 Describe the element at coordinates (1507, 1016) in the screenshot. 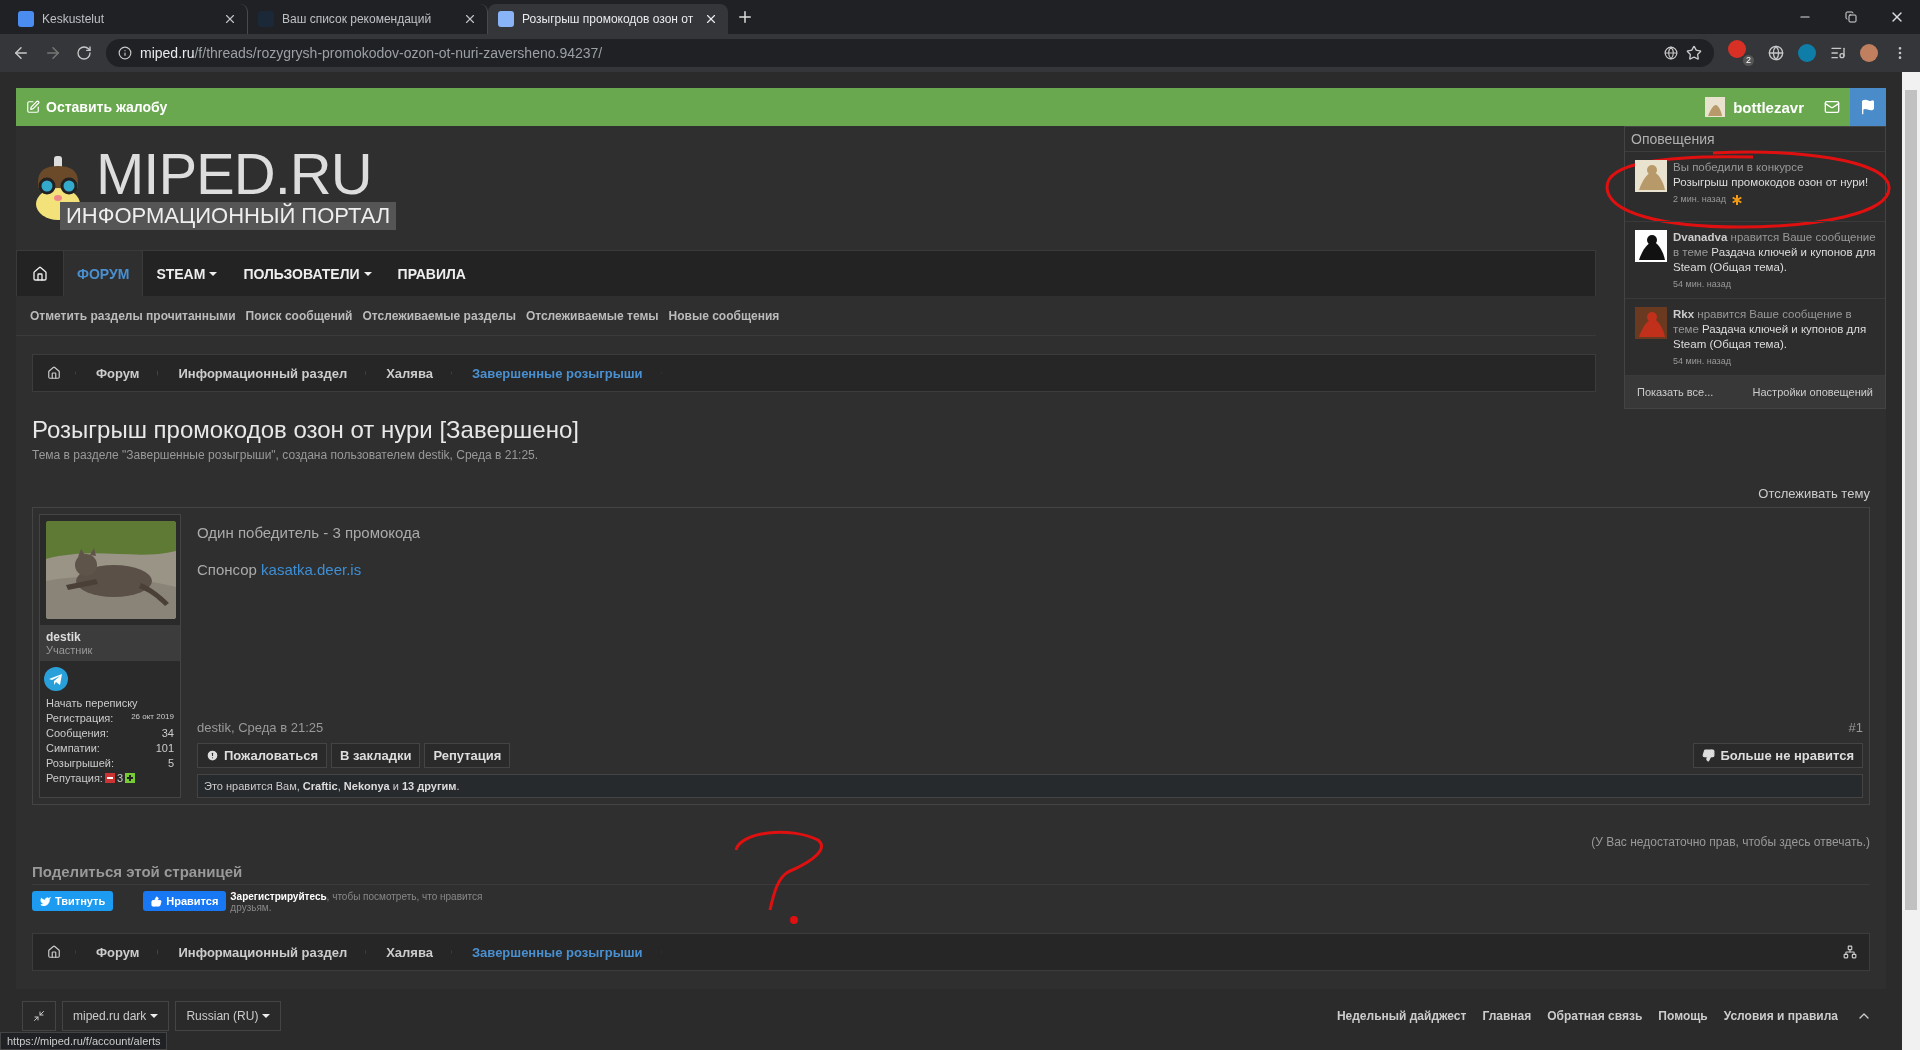

I see `footer-link: Главная` at that location.